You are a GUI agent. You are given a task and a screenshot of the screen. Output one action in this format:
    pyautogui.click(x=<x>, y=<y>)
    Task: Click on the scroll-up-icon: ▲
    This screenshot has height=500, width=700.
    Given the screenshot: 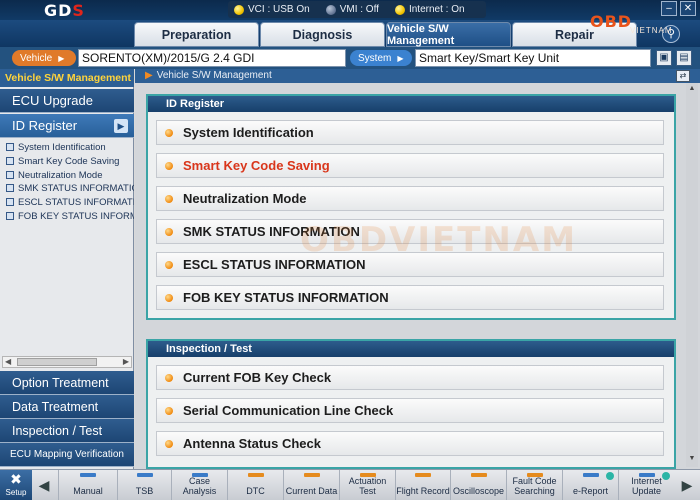 What is the action you would take?
    pyautogui.click(x=692, y=90)
    